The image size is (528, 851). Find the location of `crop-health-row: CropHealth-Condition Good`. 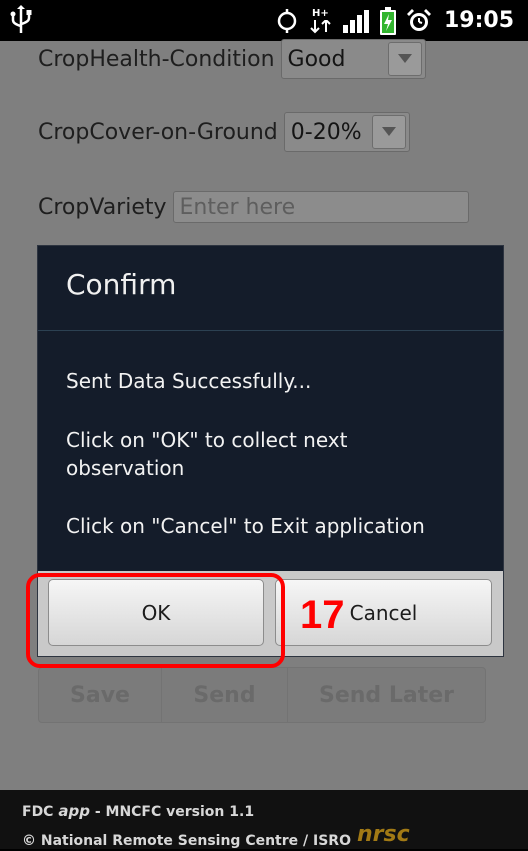

crop-health-row: CropHealth-Condition Good is located at coordinates (232, 59).